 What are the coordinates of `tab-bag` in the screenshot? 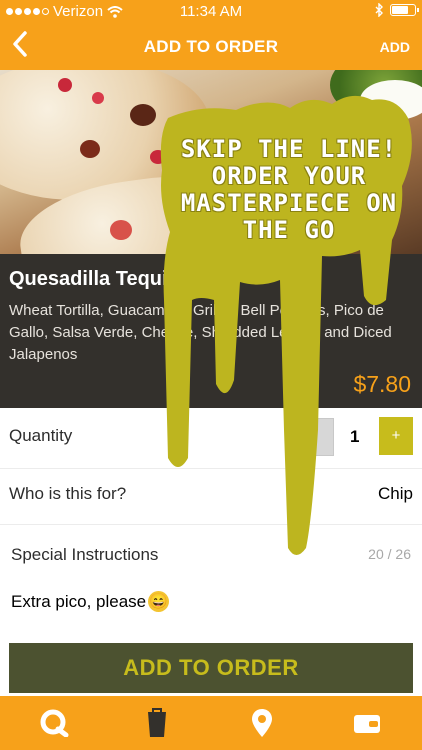 It's located at (157, 723).